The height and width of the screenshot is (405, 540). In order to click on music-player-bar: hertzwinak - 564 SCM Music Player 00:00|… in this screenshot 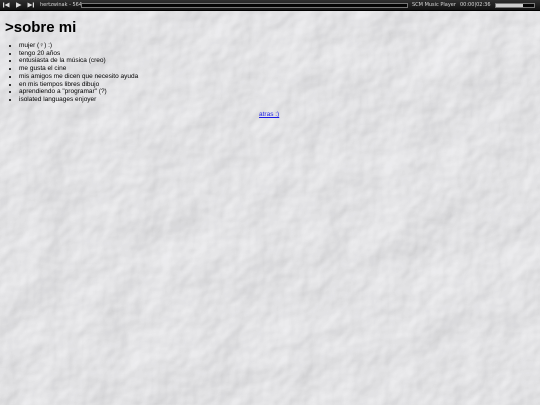, I will do `click(270, 5)`.